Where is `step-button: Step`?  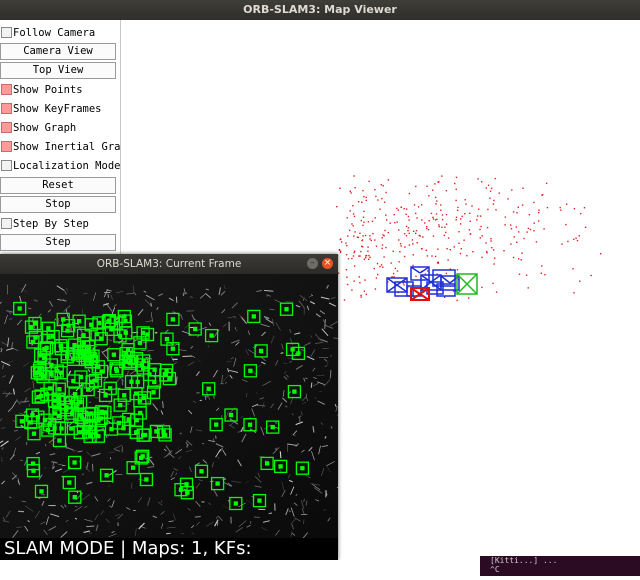 step-button: Step is located at coordinates (58, 242).